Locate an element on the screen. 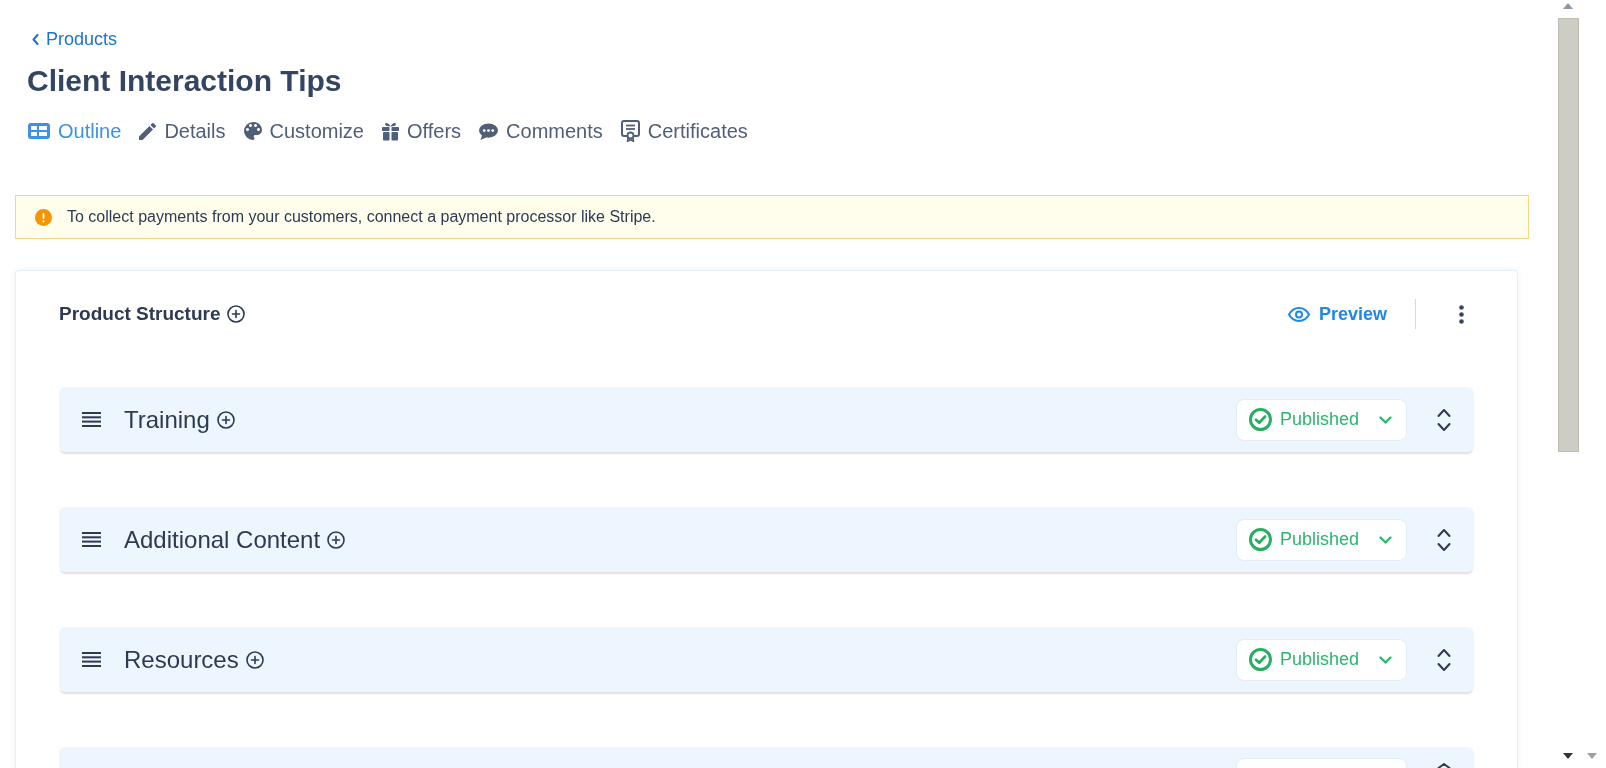 This screenshot has width=1606, height=768. alert-message: To collect payments from your customers, connect a payment processor like Stripe. is located at coordinates (361, 217).